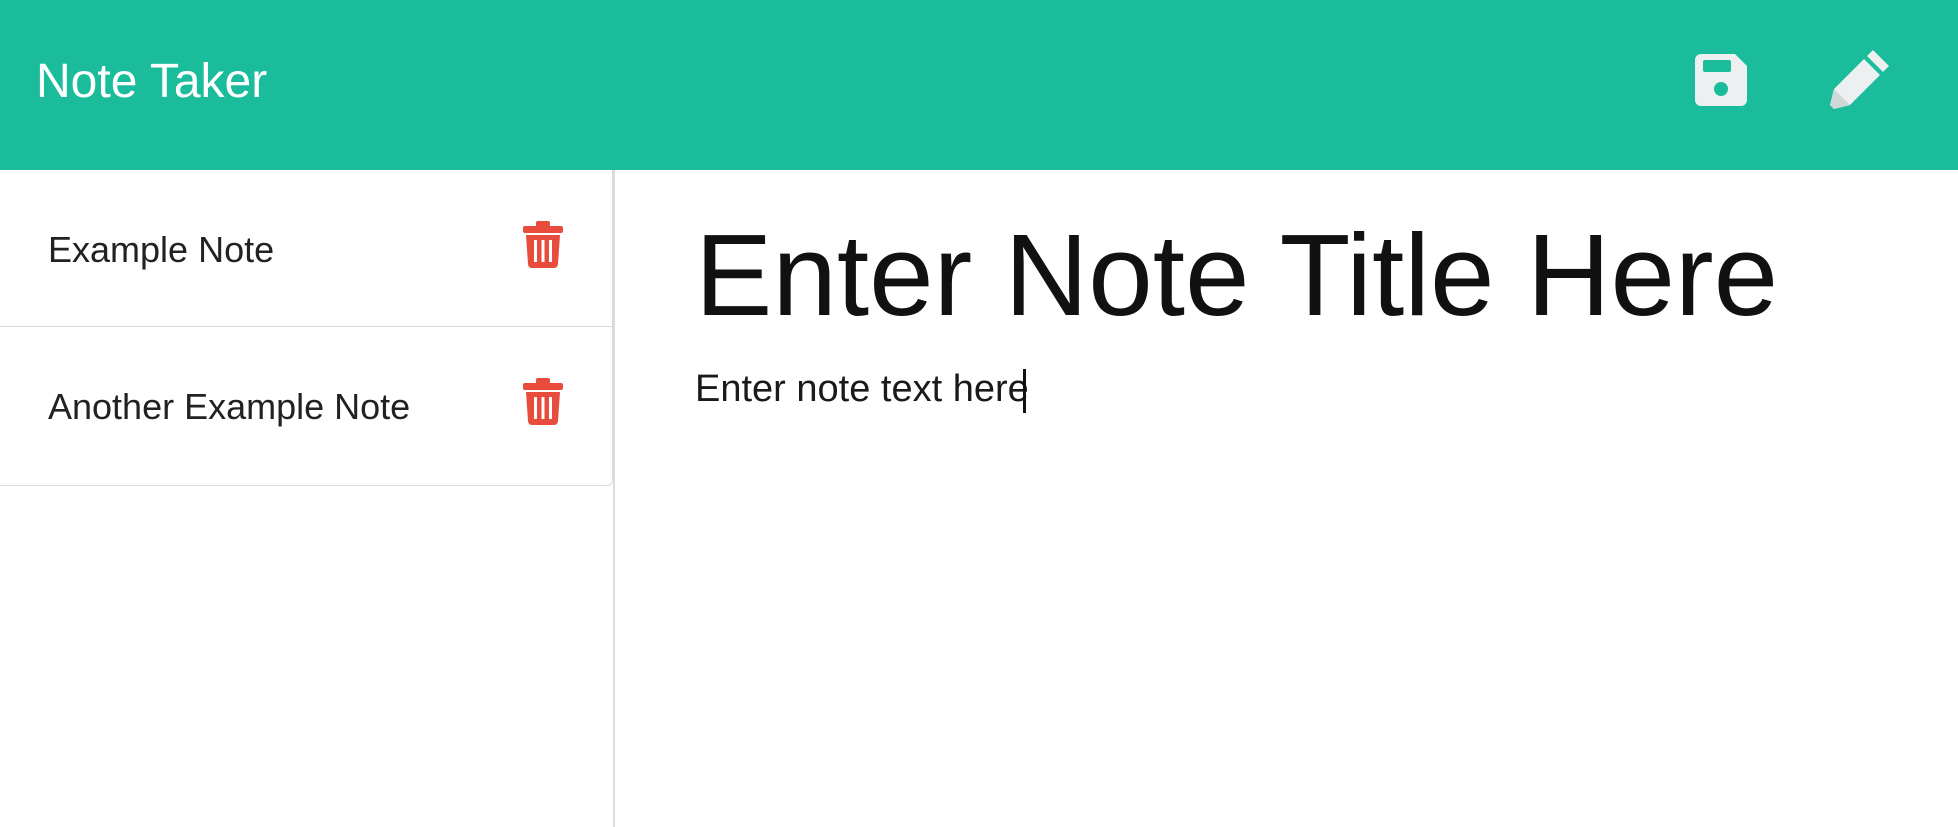  I want to click on note-list: Example Note Another Example Note, so click(306, 328).